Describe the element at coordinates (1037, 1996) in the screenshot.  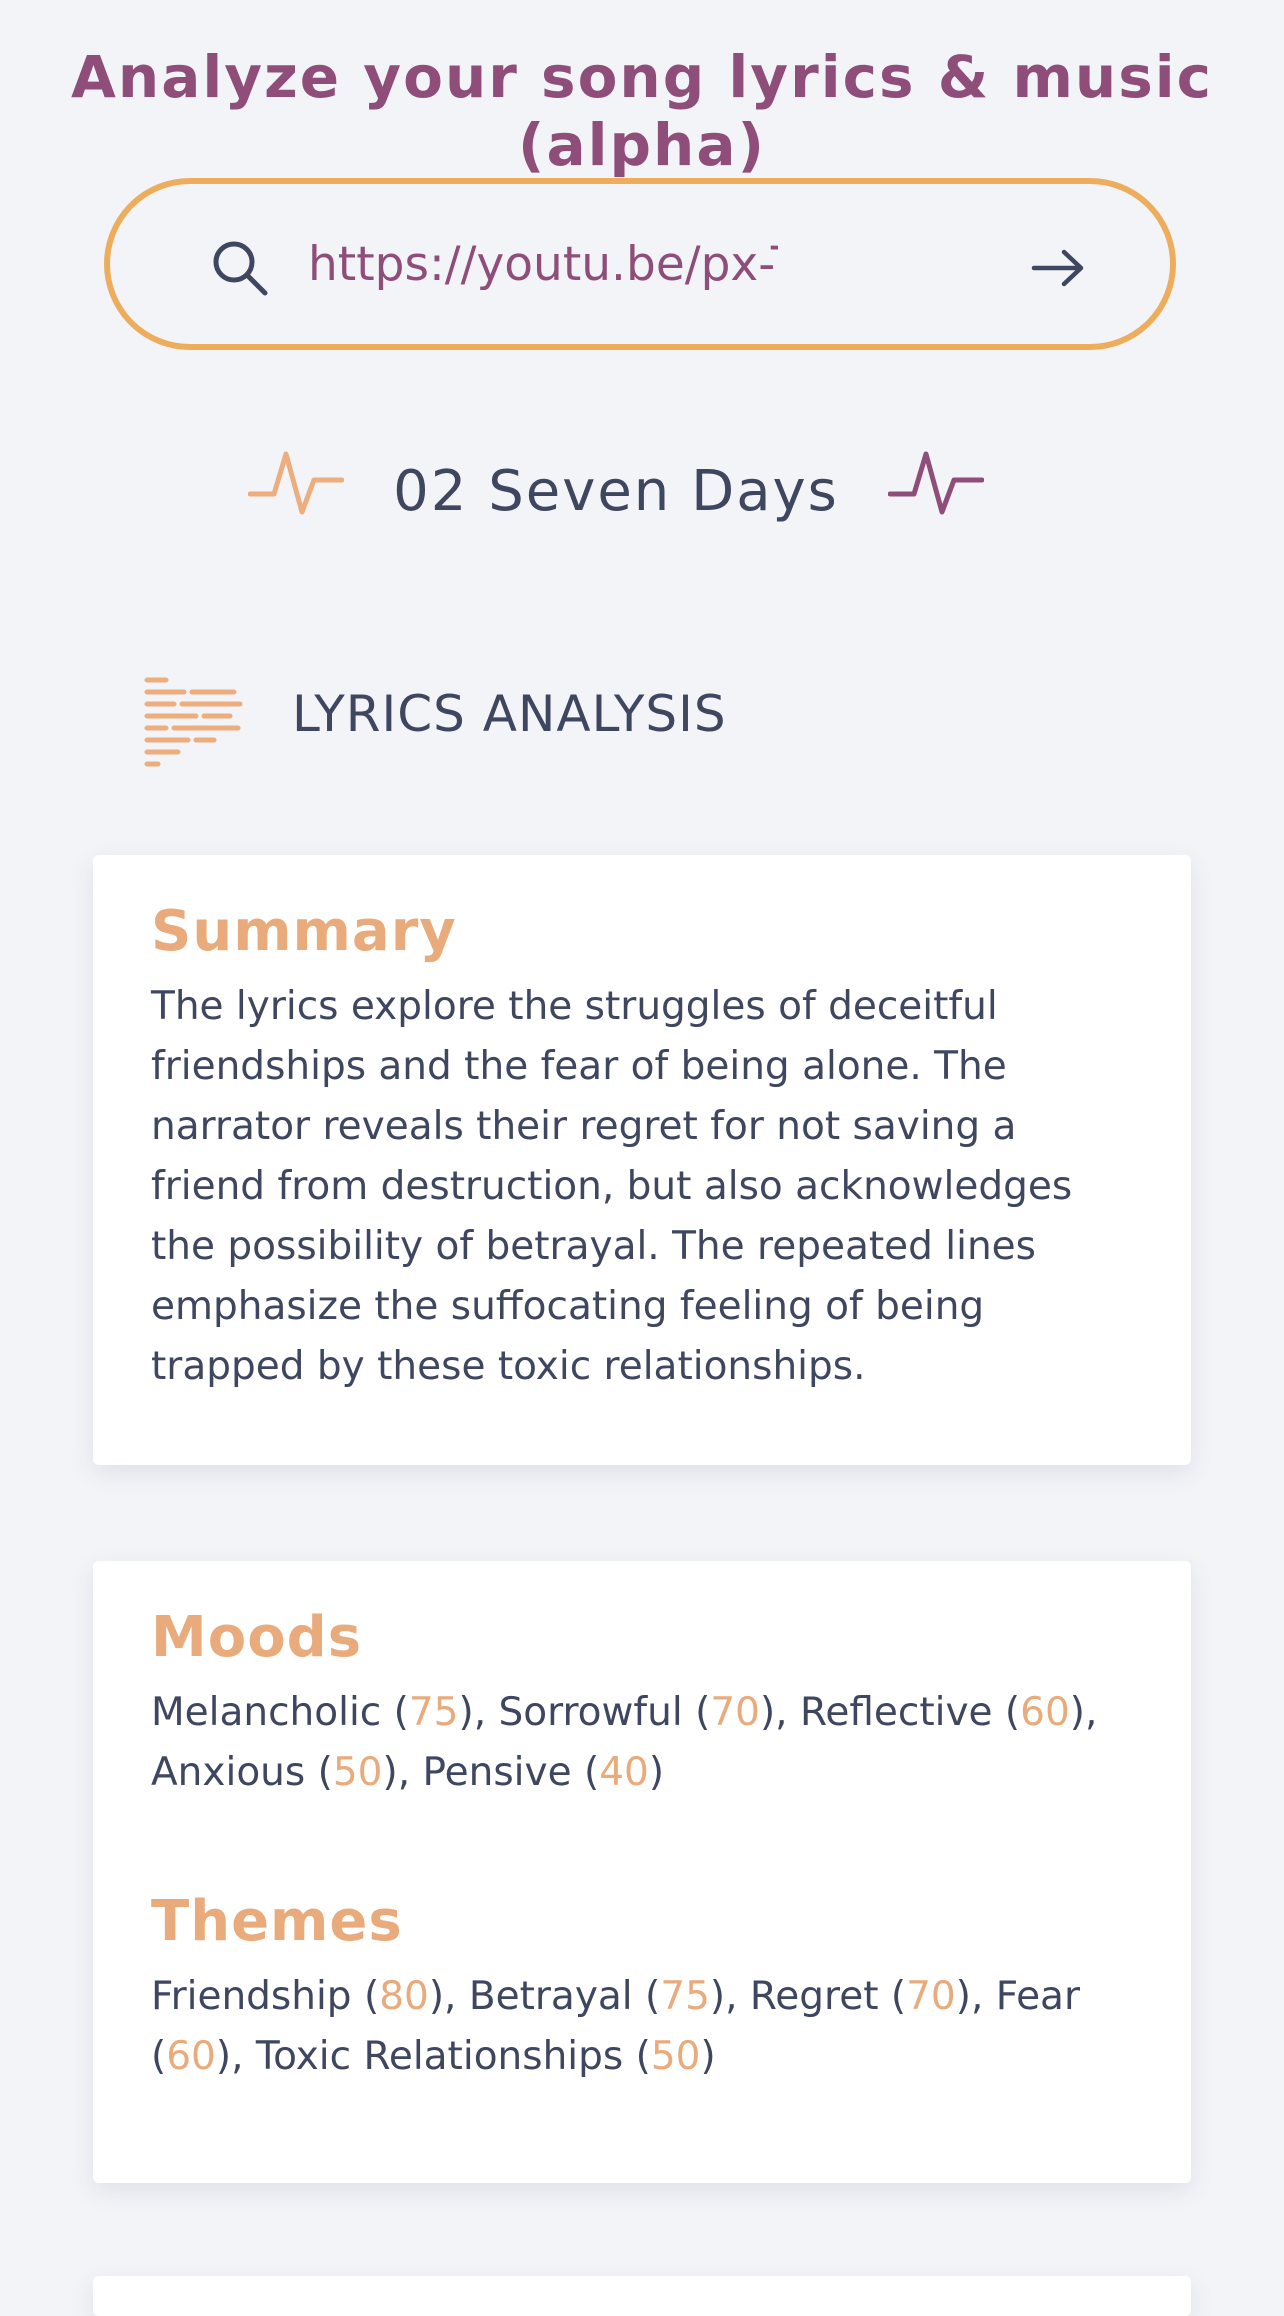
I see `tag-label: Fear` at that location.